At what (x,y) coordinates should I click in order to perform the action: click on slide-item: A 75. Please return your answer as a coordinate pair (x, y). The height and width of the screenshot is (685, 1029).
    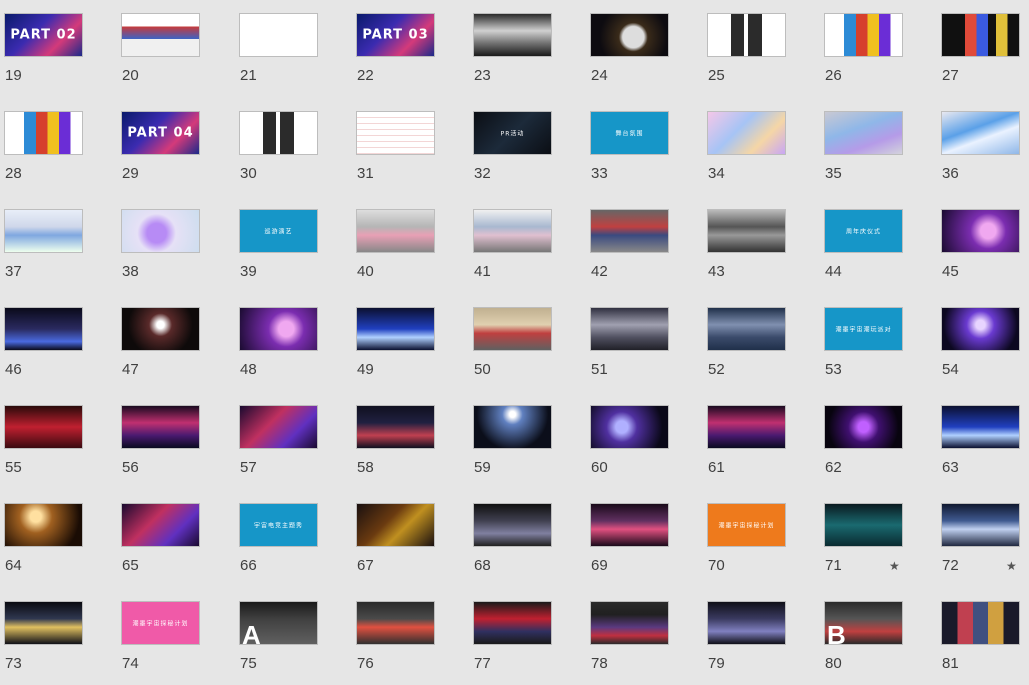
    Looking at the image, I should click on (285, 633).